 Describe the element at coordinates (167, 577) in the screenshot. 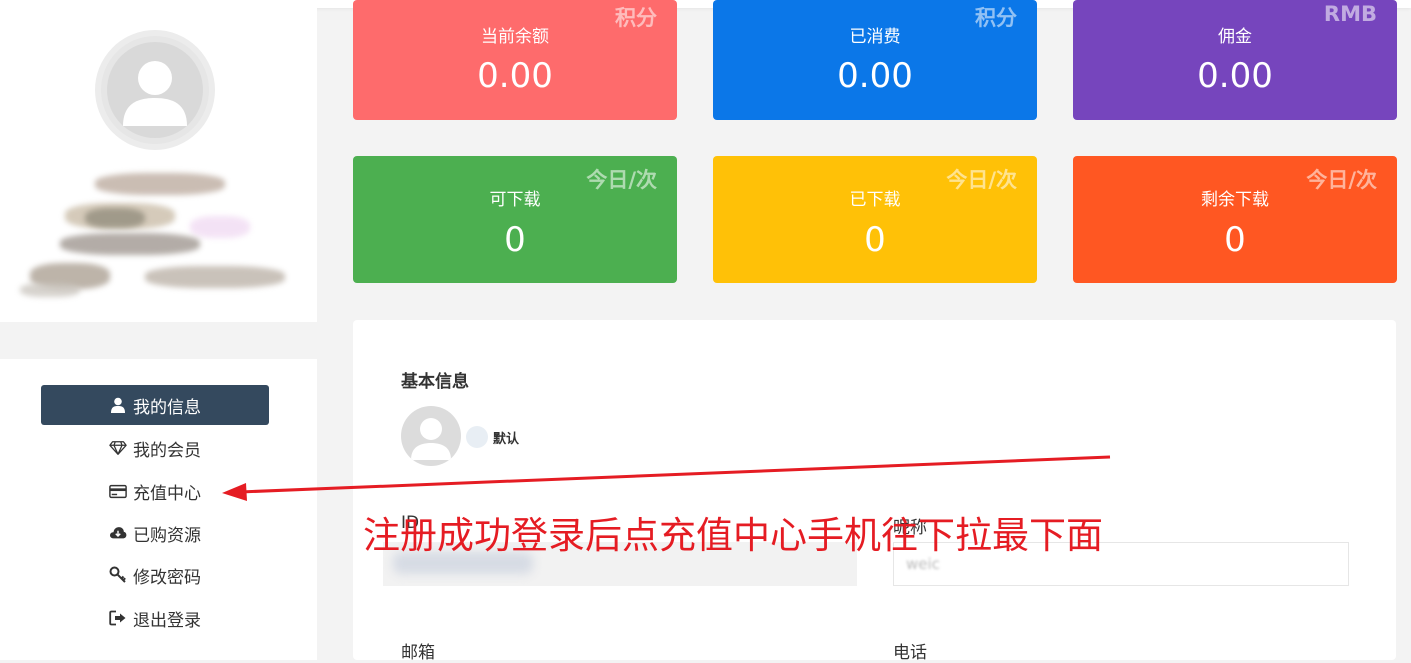

I see `nav-item-label: 修改密码` at that location.